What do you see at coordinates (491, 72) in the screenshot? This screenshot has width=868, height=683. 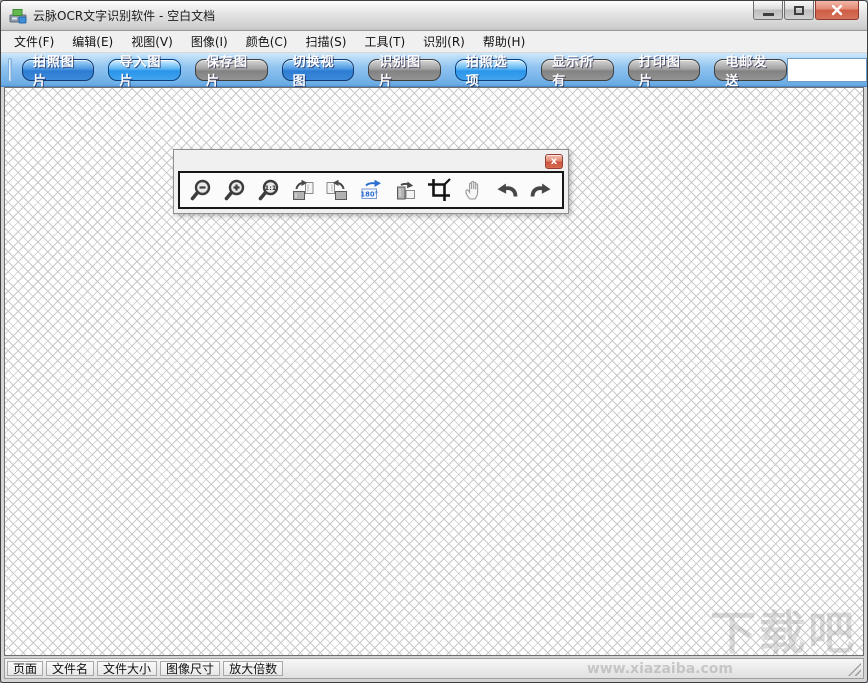 I see `capture-options-button: 拍照选项` at bounding box center [491, 72].